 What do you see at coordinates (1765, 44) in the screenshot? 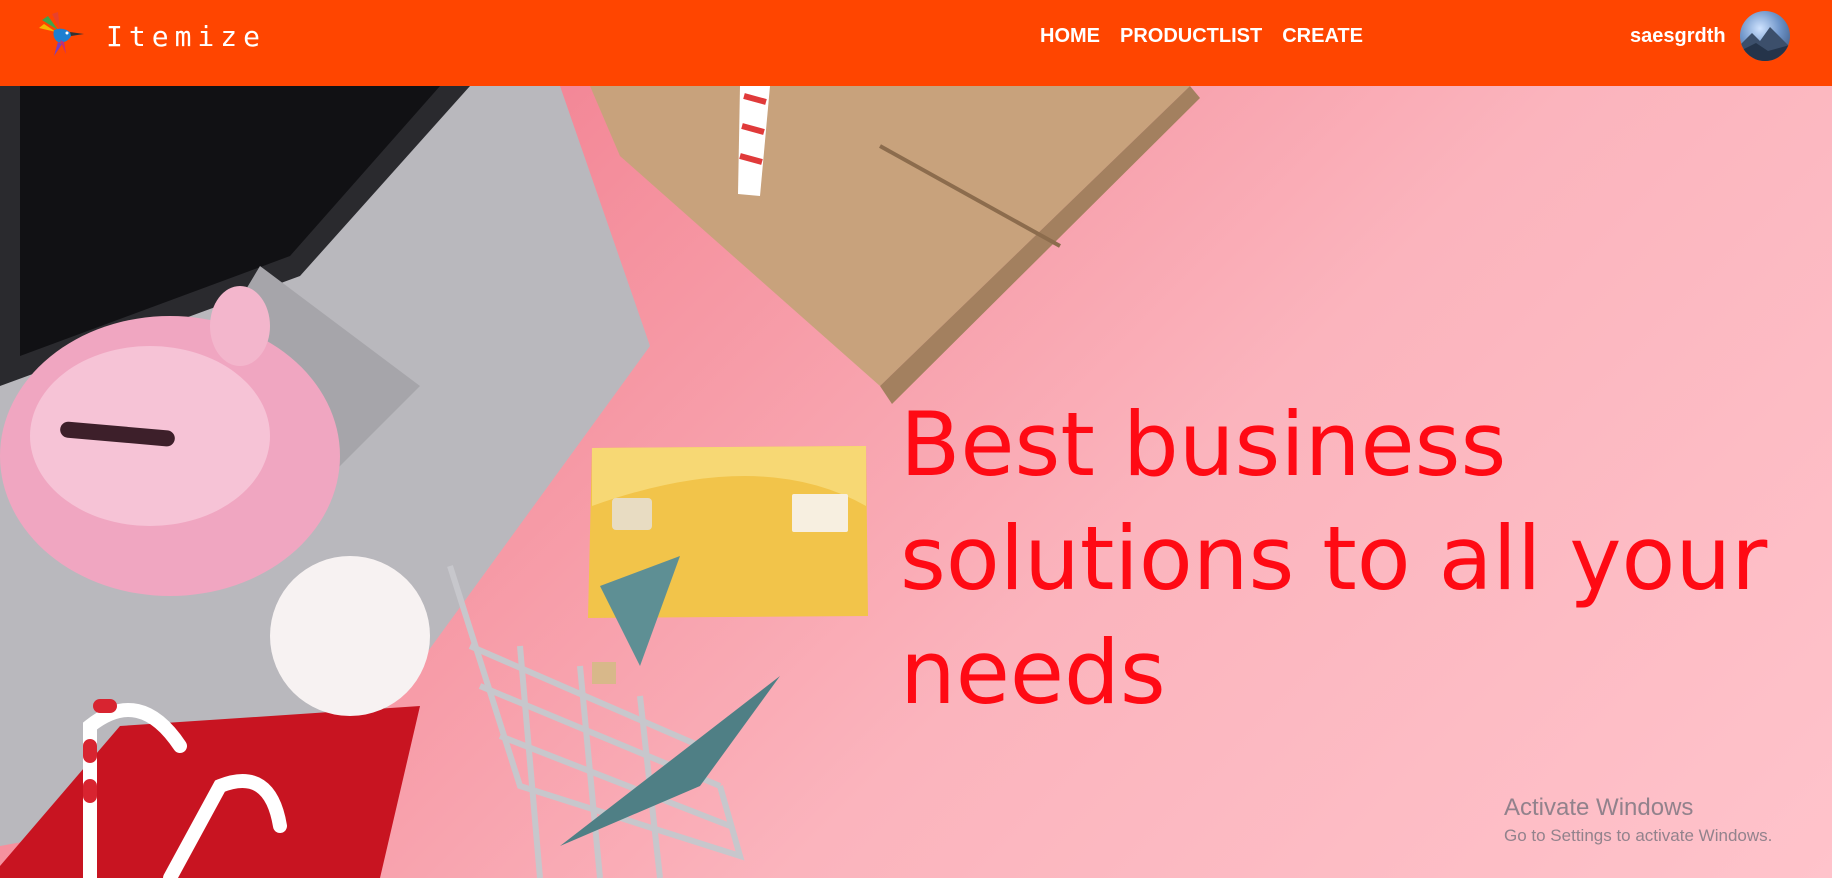
I see `avatar-photo-icon` at bounding box center [1765, 44].